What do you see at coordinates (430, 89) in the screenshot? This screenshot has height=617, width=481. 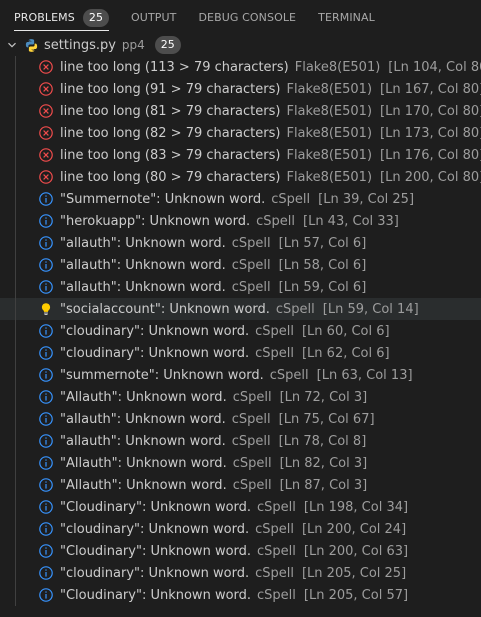 I see `problem-location: [Ln 167, Col 80]` at bounding box center [430, 89].